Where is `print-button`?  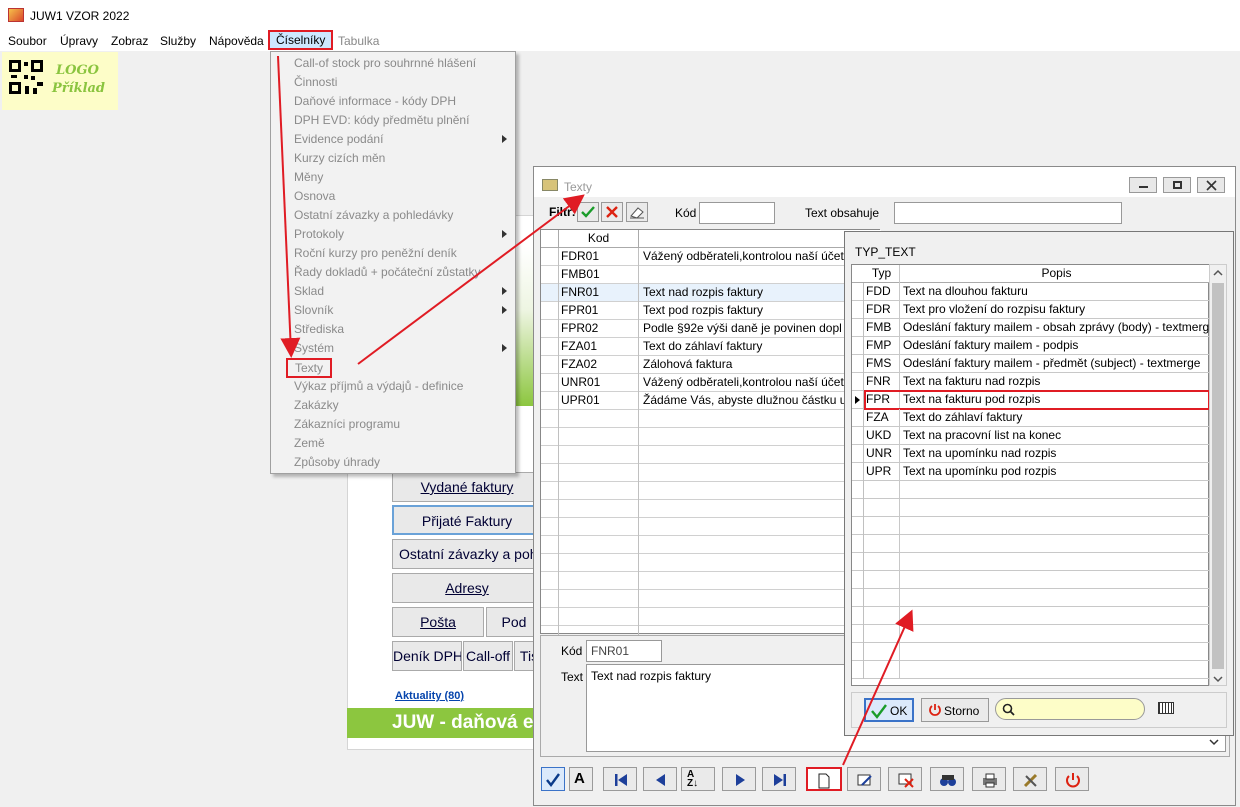
print-button is located at coordinates (989, 779).